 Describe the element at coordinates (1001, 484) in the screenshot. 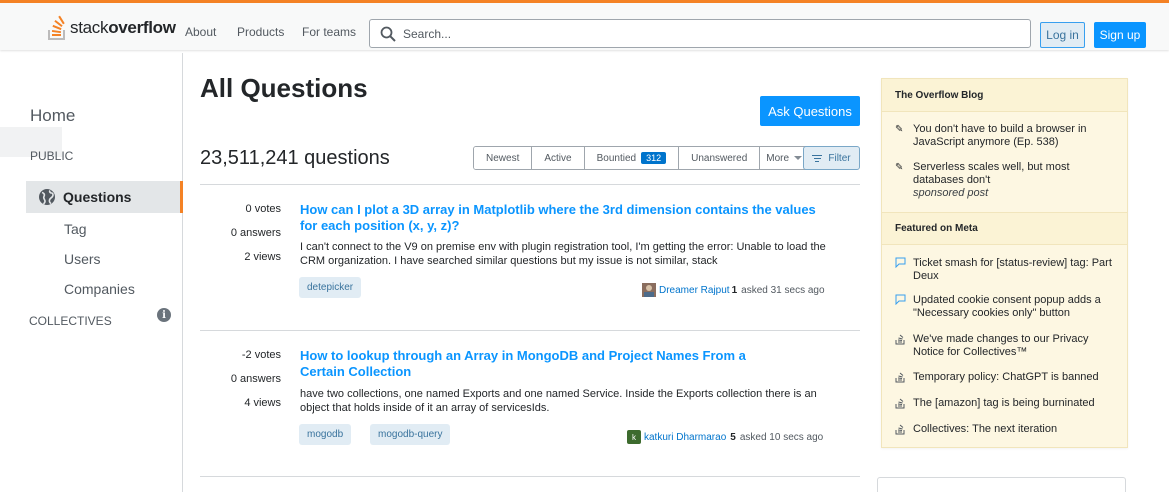

I see `sidebar-widget-bottom` at that location.